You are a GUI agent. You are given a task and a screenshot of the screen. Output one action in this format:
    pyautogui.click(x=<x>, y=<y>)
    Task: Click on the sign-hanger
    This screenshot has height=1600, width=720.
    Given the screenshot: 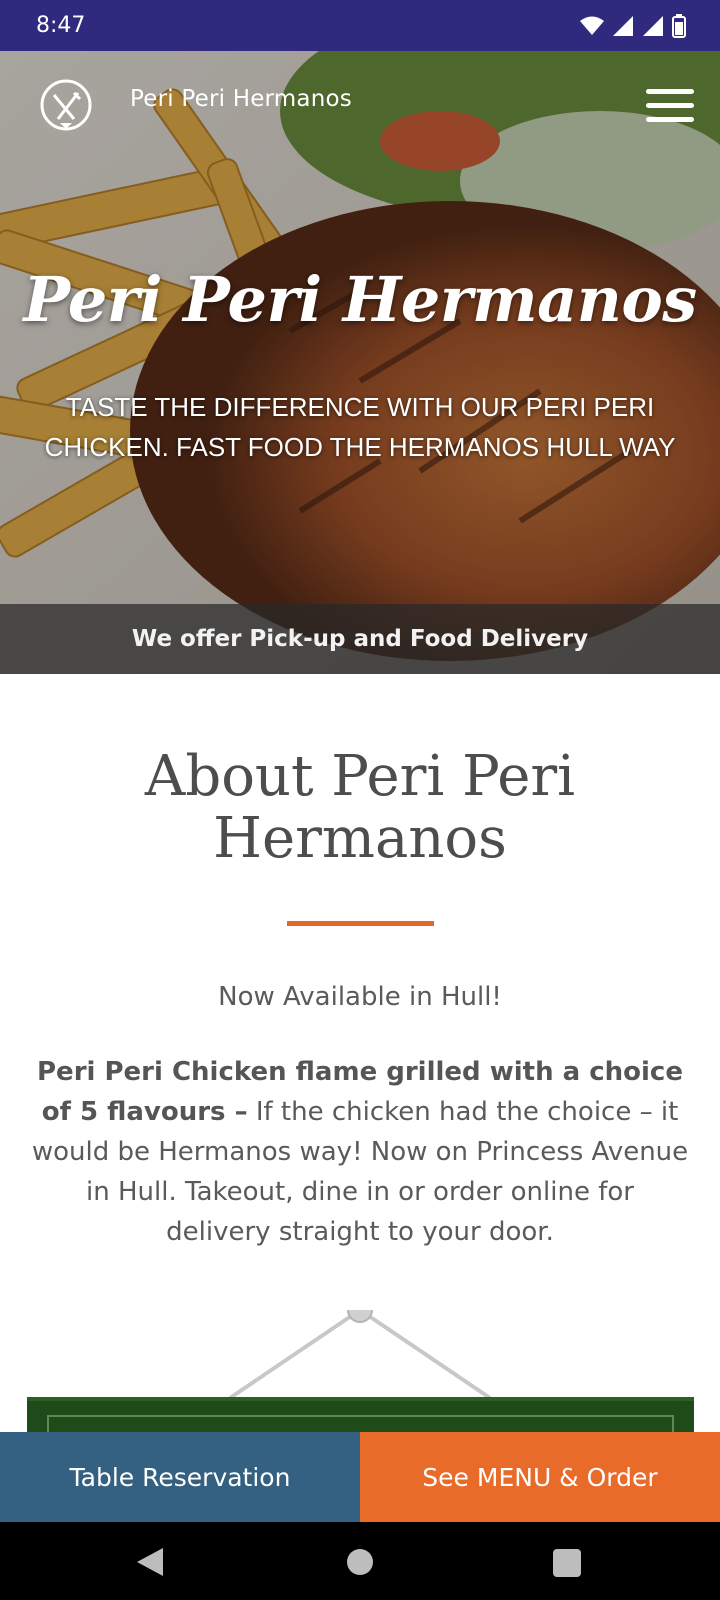 What is the action you would take?
    pyautogui.click(x=360, y=1355)
    